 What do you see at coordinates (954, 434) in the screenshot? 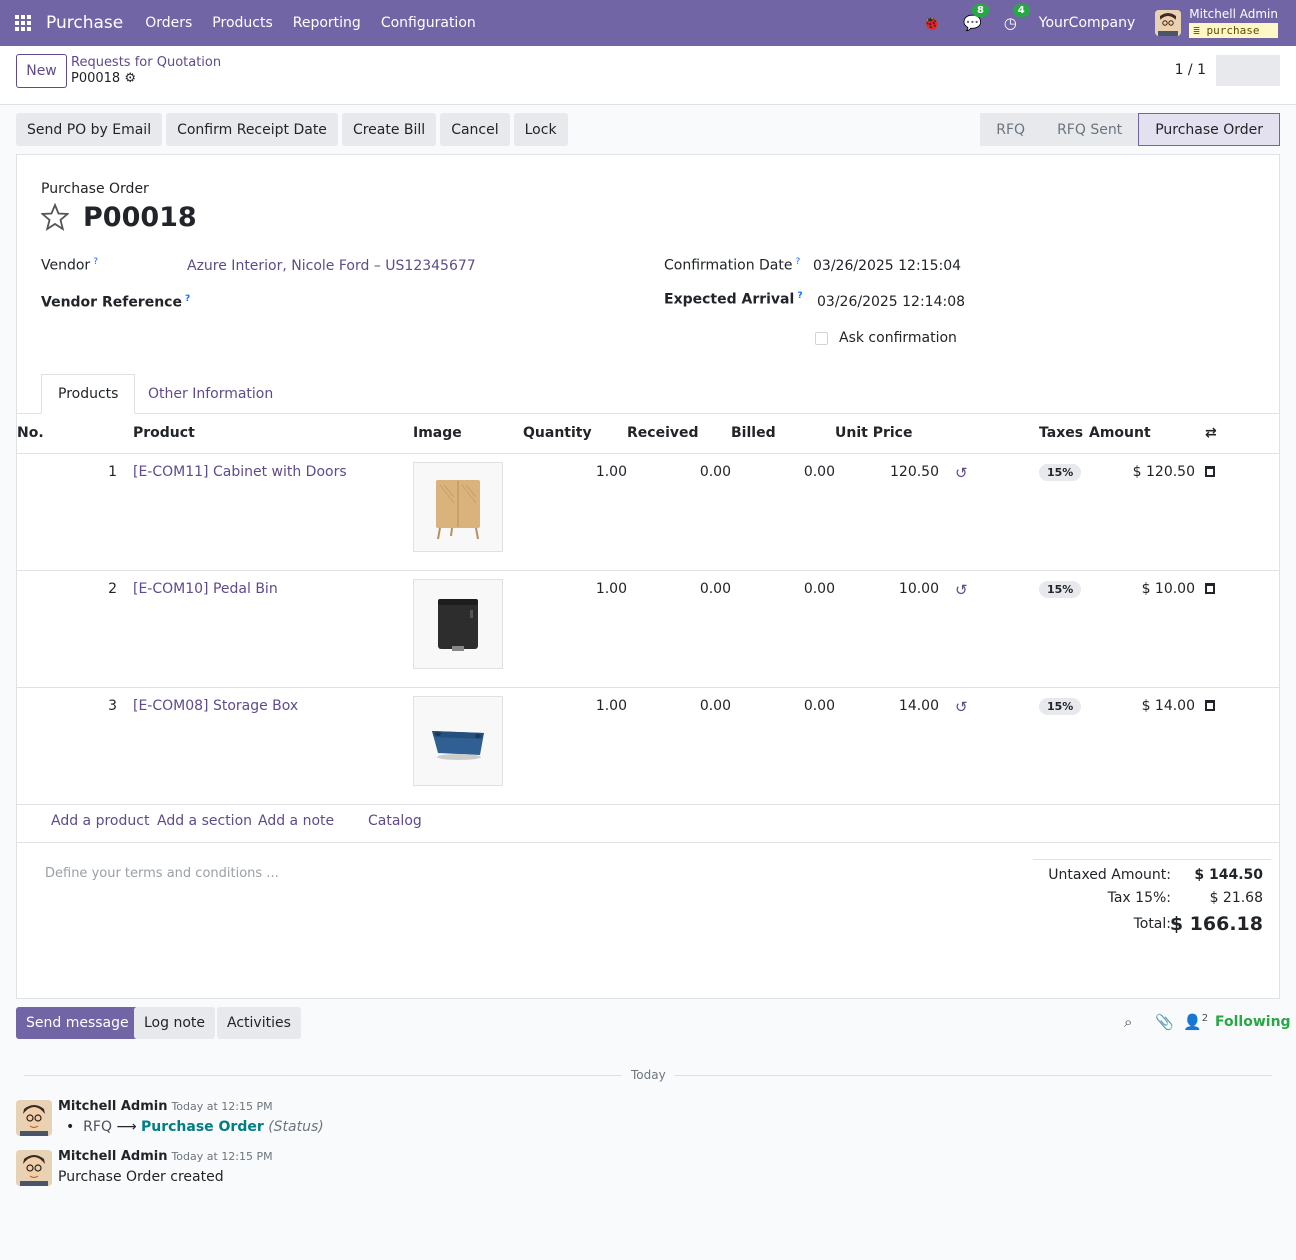
I see `column-spacer` at bounding box center [954, 434].